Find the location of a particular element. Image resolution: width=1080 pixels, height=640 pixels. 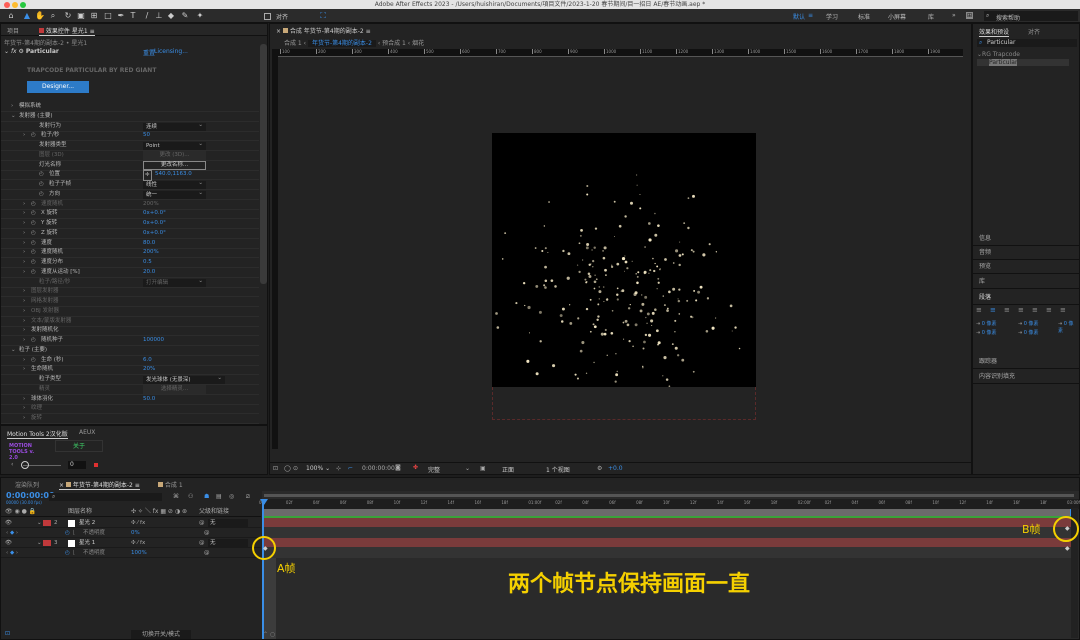

property-row: ‹ ◆ › ◴ ⌊ 不透明度 0% @ is located at coordinates (131, 533).